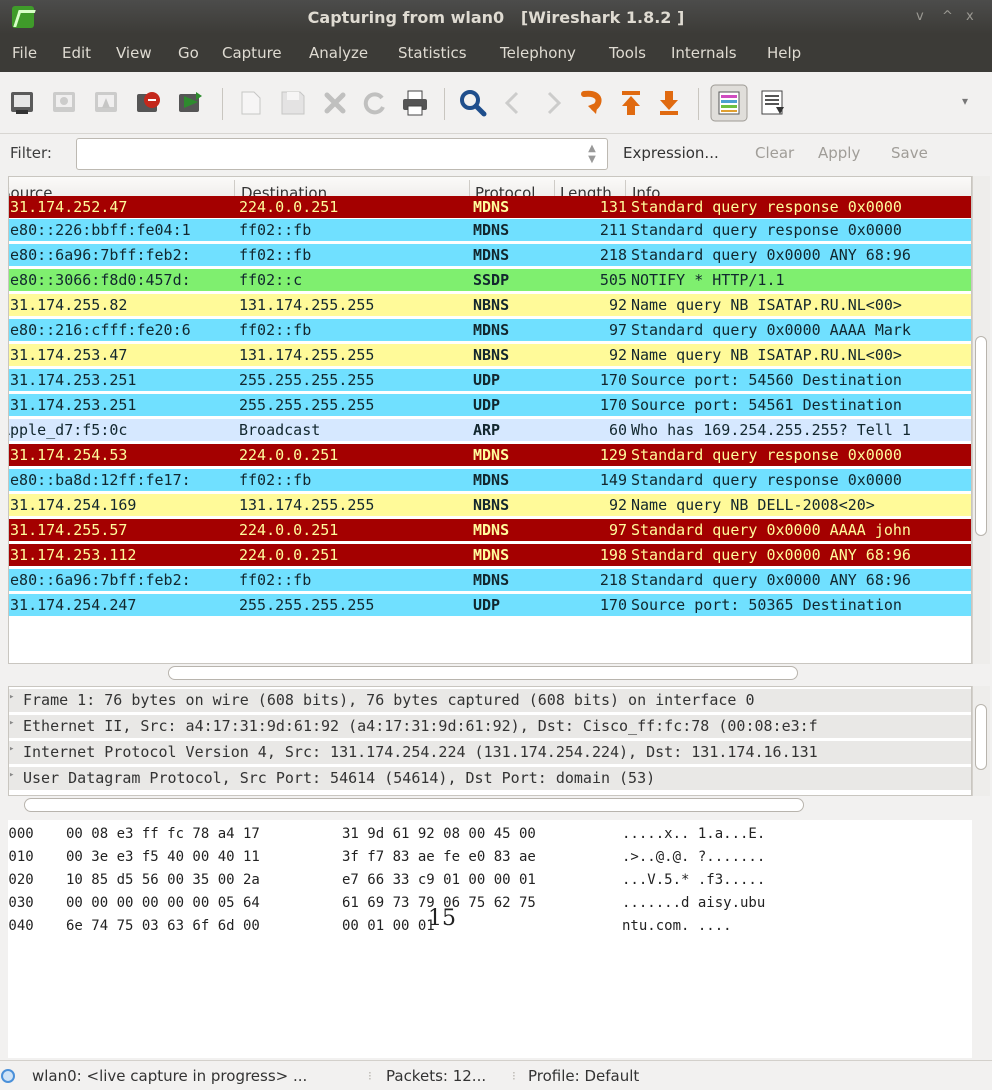  Describe the element at coordinates (631, 103) in the screenshot. I see `first-packet-icon` at that location.